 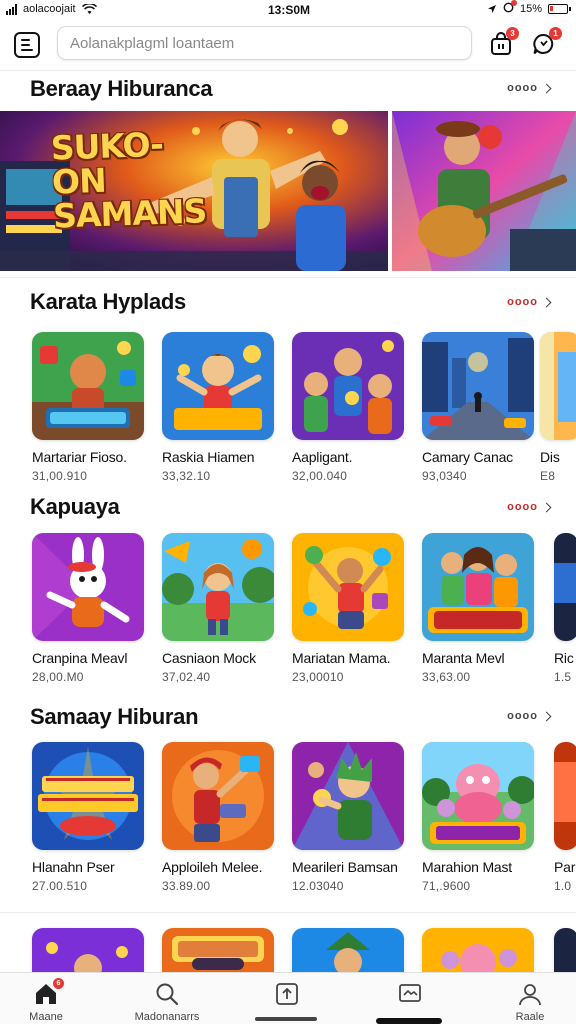 What do you see at coordinates (563, 886) in the screenshot?
I see `game-meta: 1.0` at bounding box center [563, 886].